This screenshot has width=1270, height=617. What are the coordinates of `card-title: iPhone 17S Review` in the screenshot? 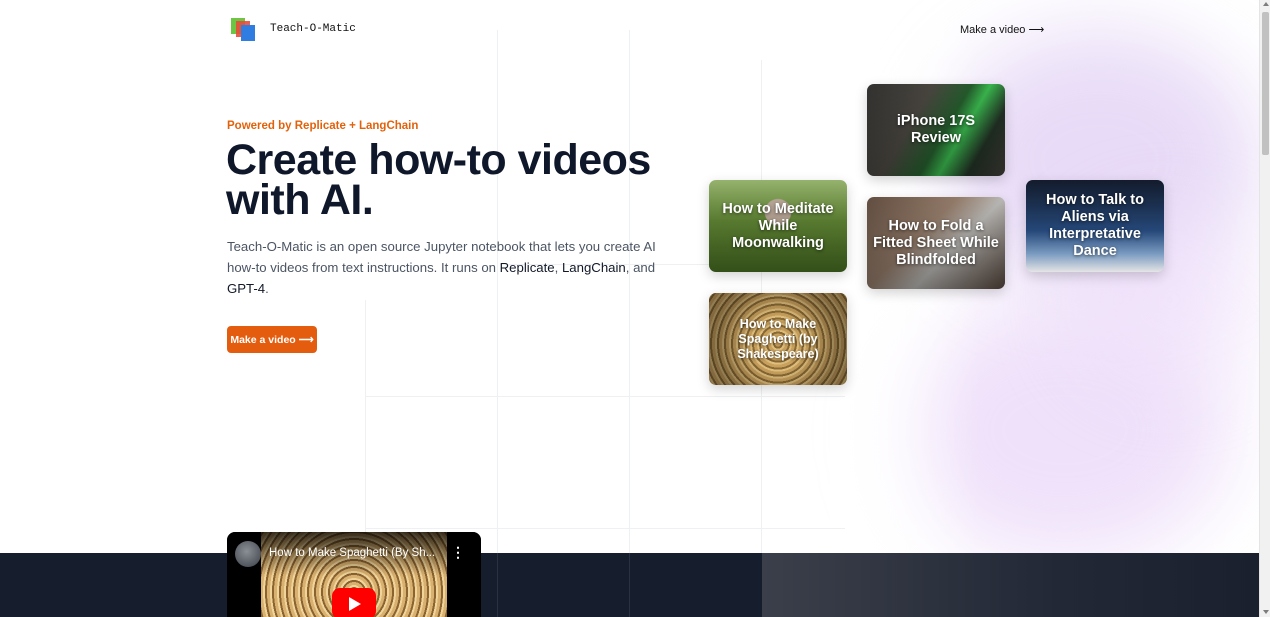 It's located at (936, 129).